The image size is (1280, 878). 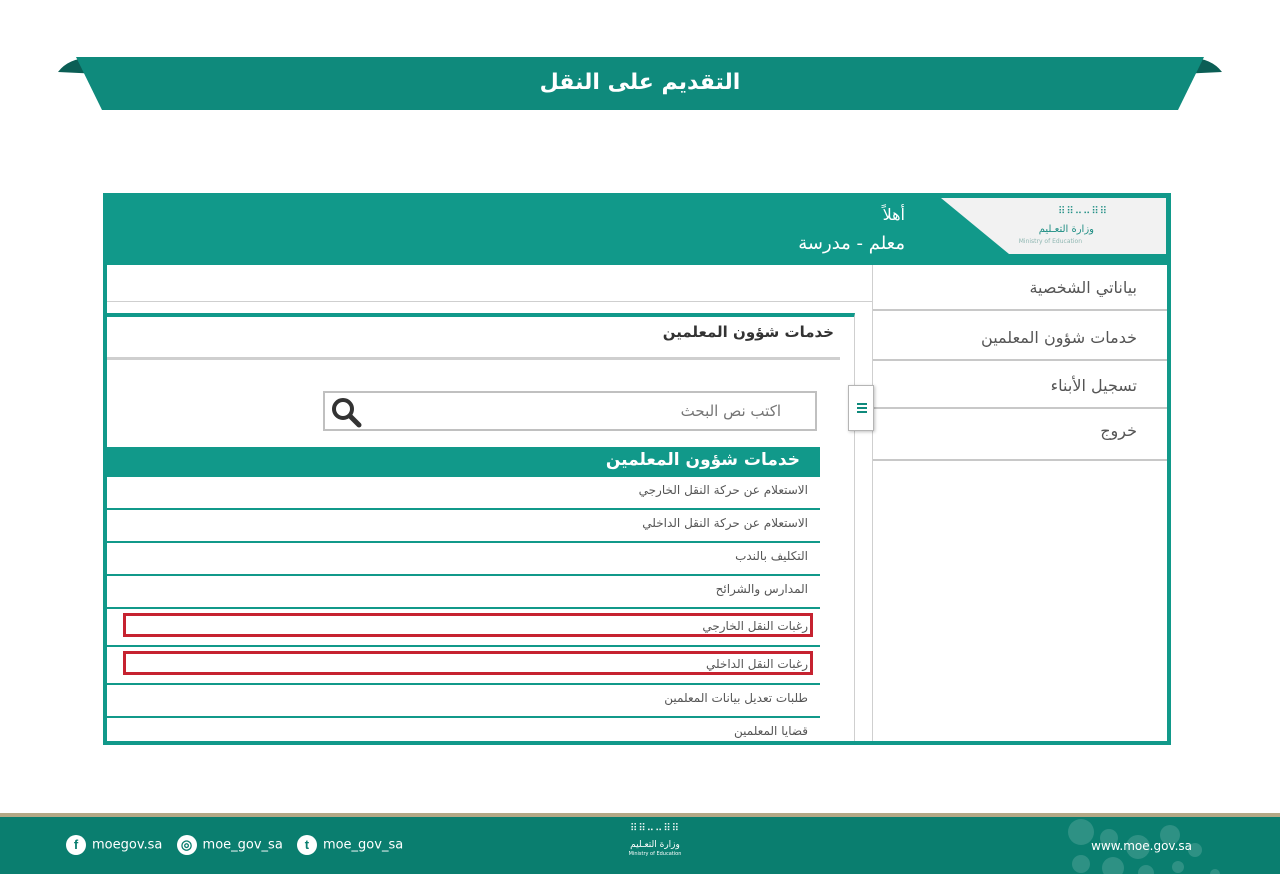 What do you see at coordinates (655, 845) in the screenshot?
I see `footer-logo-name: وزارة التعـليم` at bounding box center [655, 845].